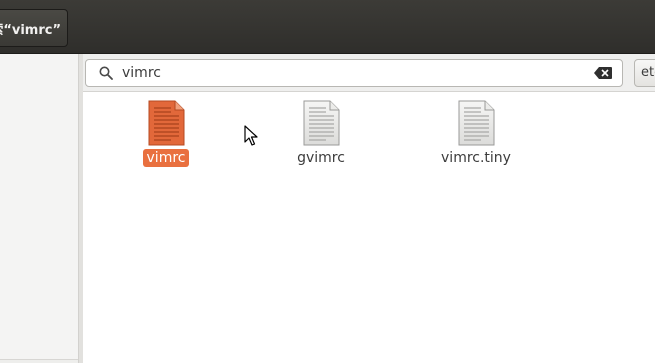 This screenshot has width=655, height=363. I want to click on file-name: gvimrc, so click(321, 158).